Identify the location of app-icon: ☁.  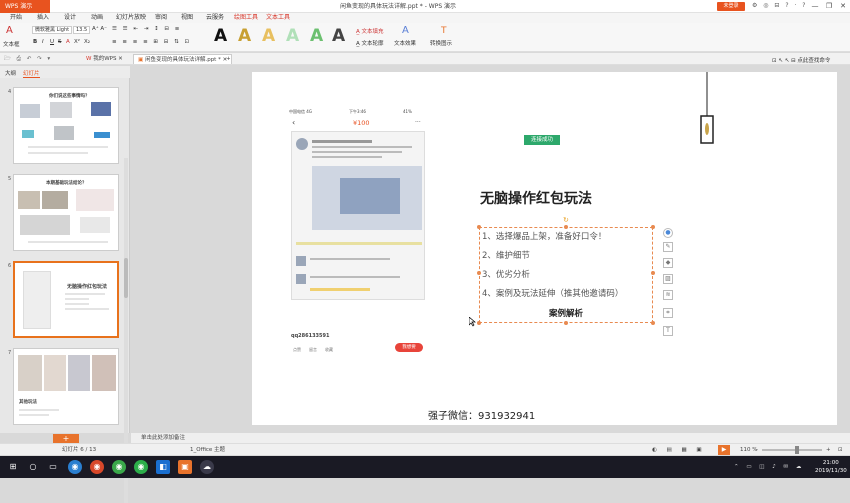
(207, 467).